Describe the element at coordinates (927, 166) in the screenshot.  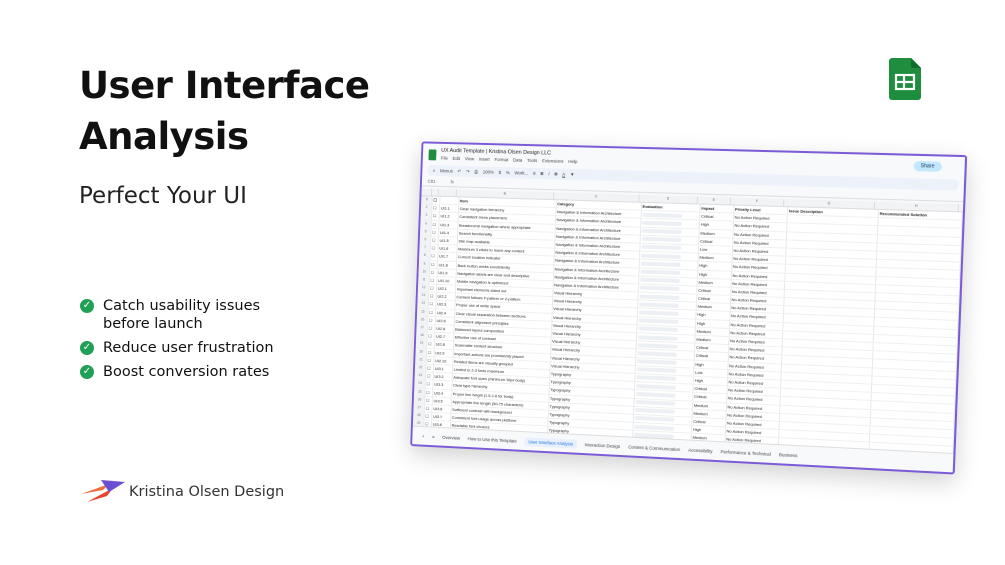
I see `share-button: Share` at that location.